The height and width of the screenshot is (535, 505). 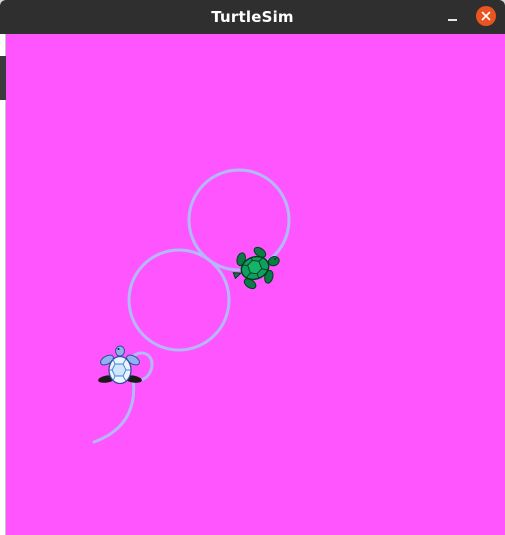 What do you see at coordinates (114, 410) in the screenshot?
I see `trail-tail` at bounding box center [114, 410].